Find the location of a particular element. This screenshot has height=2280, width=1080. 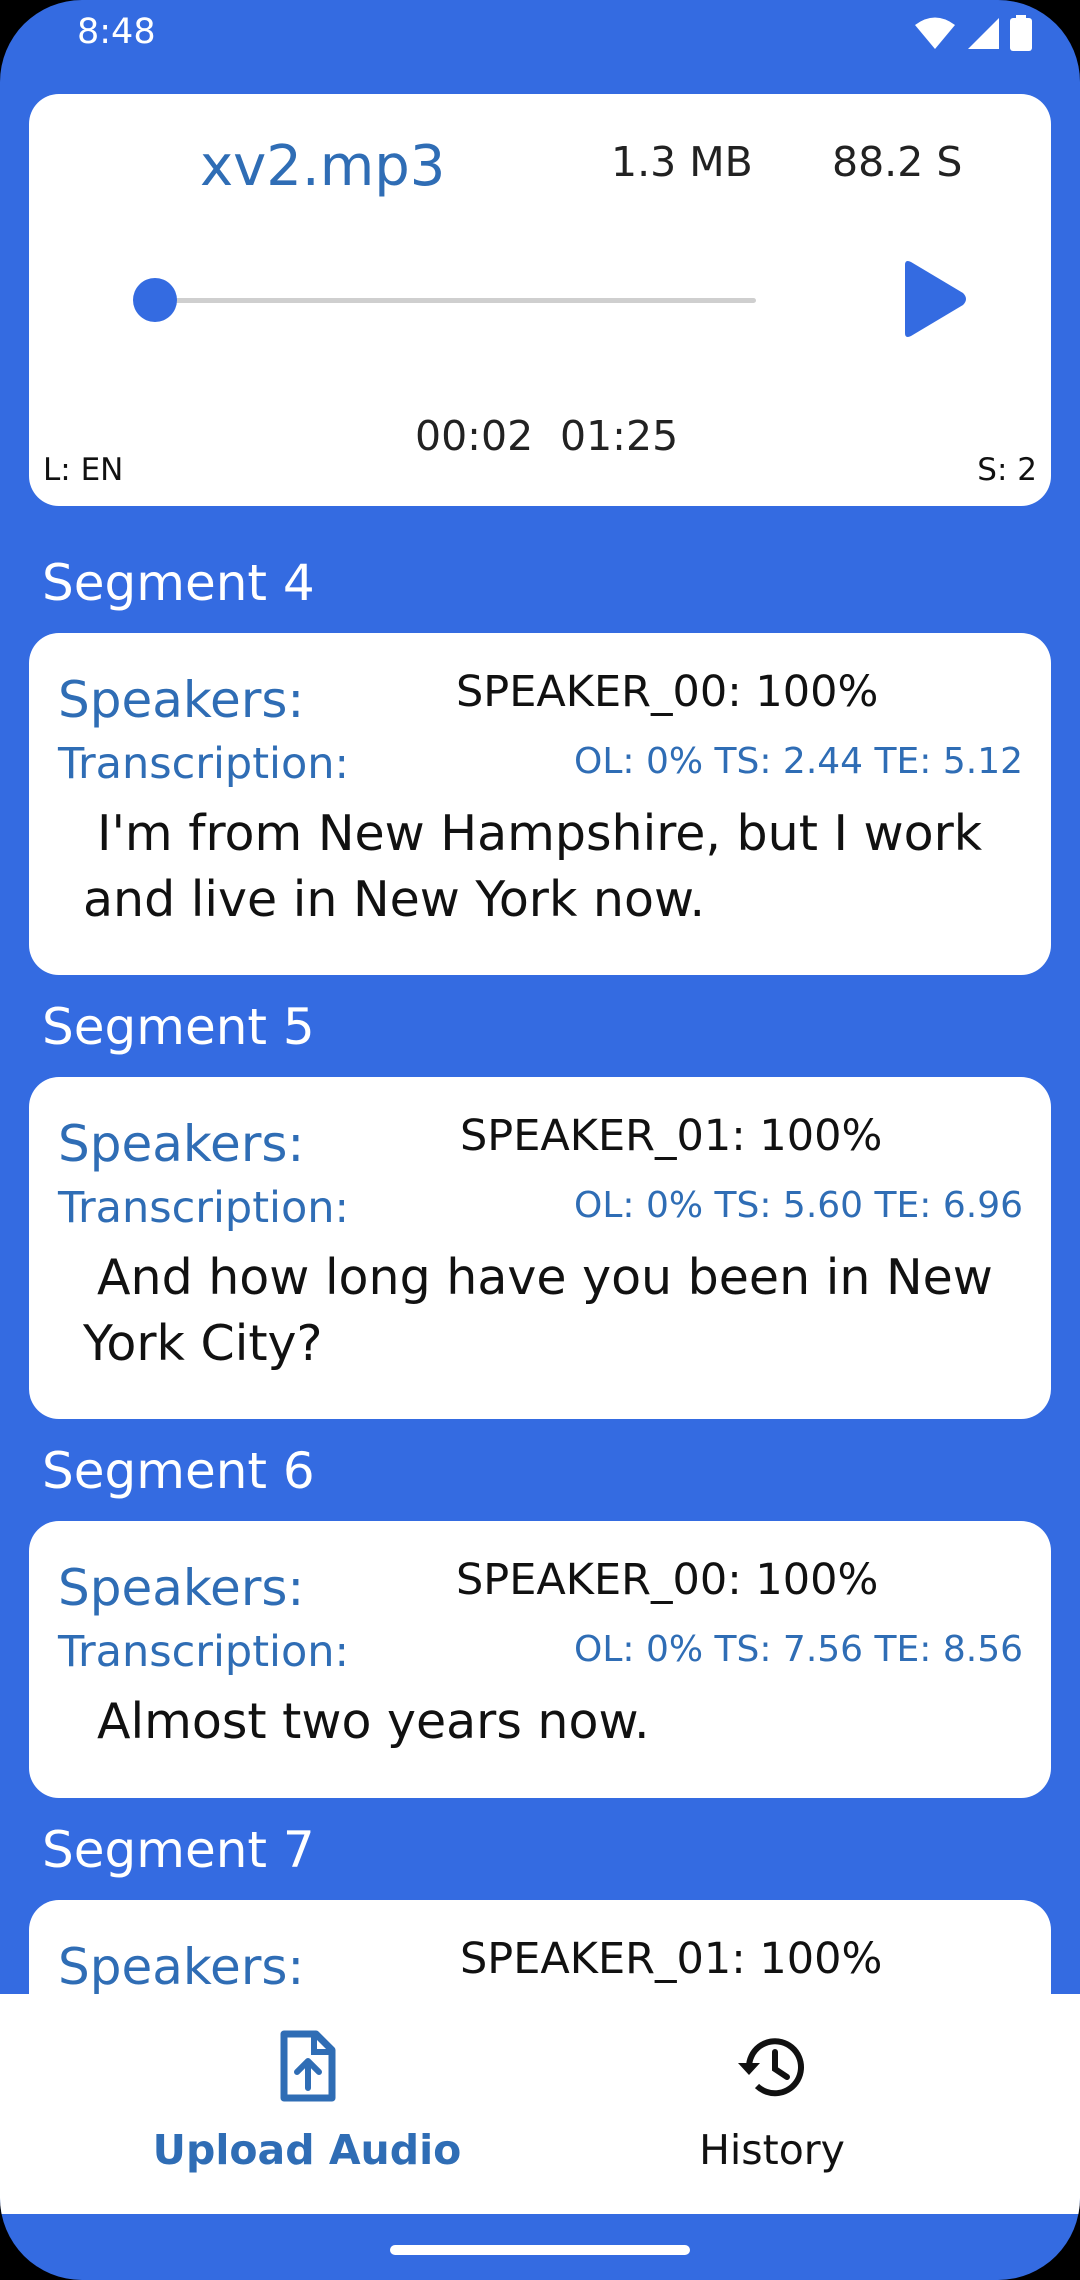

bottom-navigation: Upload Audio History is located at coordinates (540, 2104).